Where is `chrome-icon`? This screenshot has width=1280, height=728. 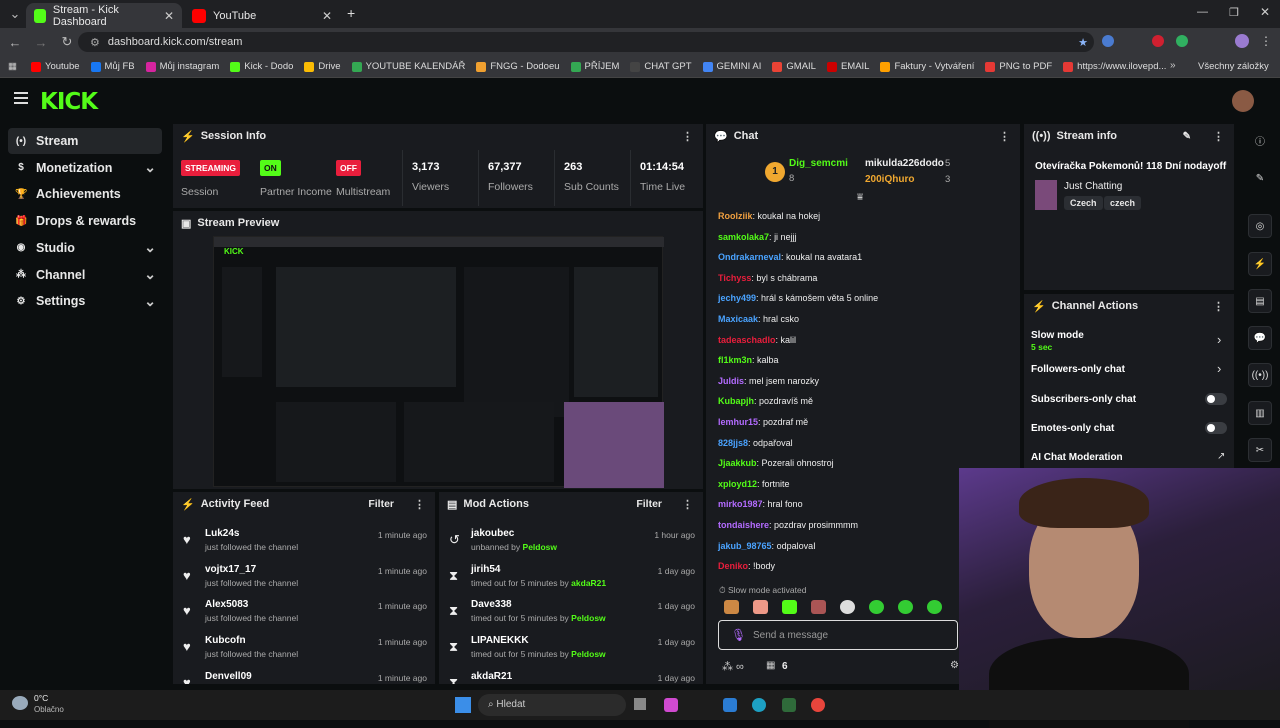
chrome-icon is located at coordinates (818, 705).